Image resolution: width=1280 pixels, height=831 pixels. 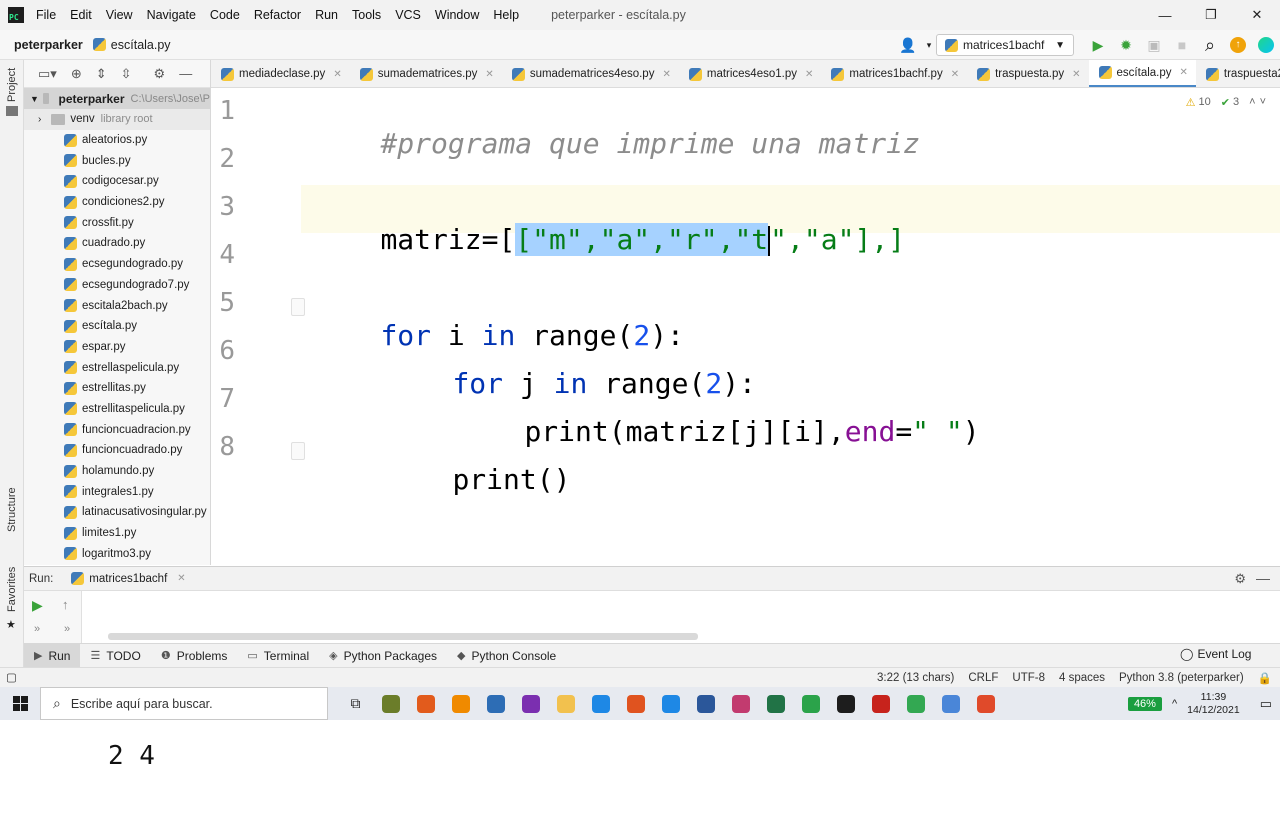 I want to click on caret-position: 3:22 (13 chars), so click(x=915, y=678).